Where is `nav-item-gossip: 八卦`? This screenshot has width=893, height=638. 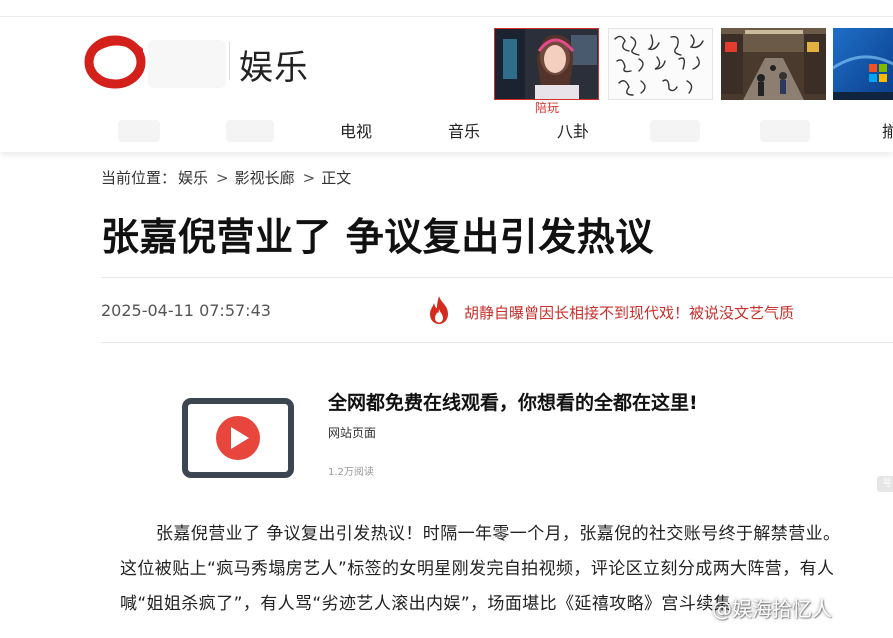
nav-item-gossip: 八卦 is located at coordinates (573, 130).